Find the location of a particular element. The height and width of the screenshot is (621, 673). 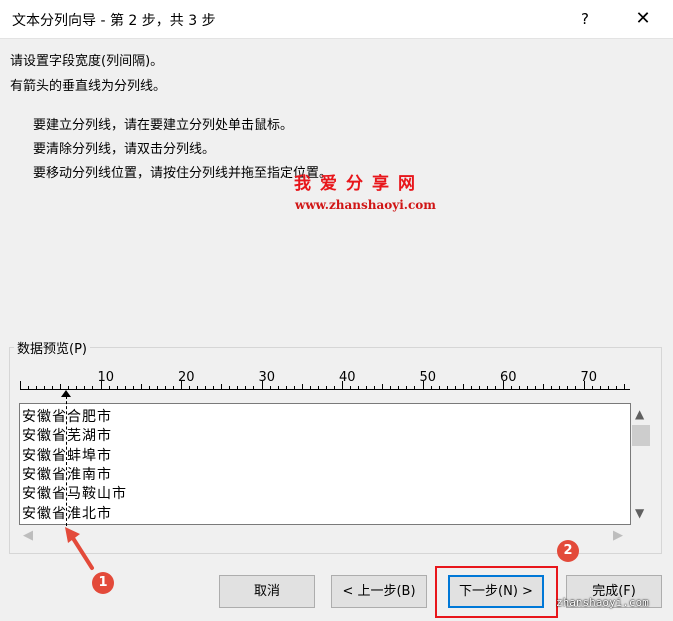

ruler-number: 40 is located at coordinates (347, 377).